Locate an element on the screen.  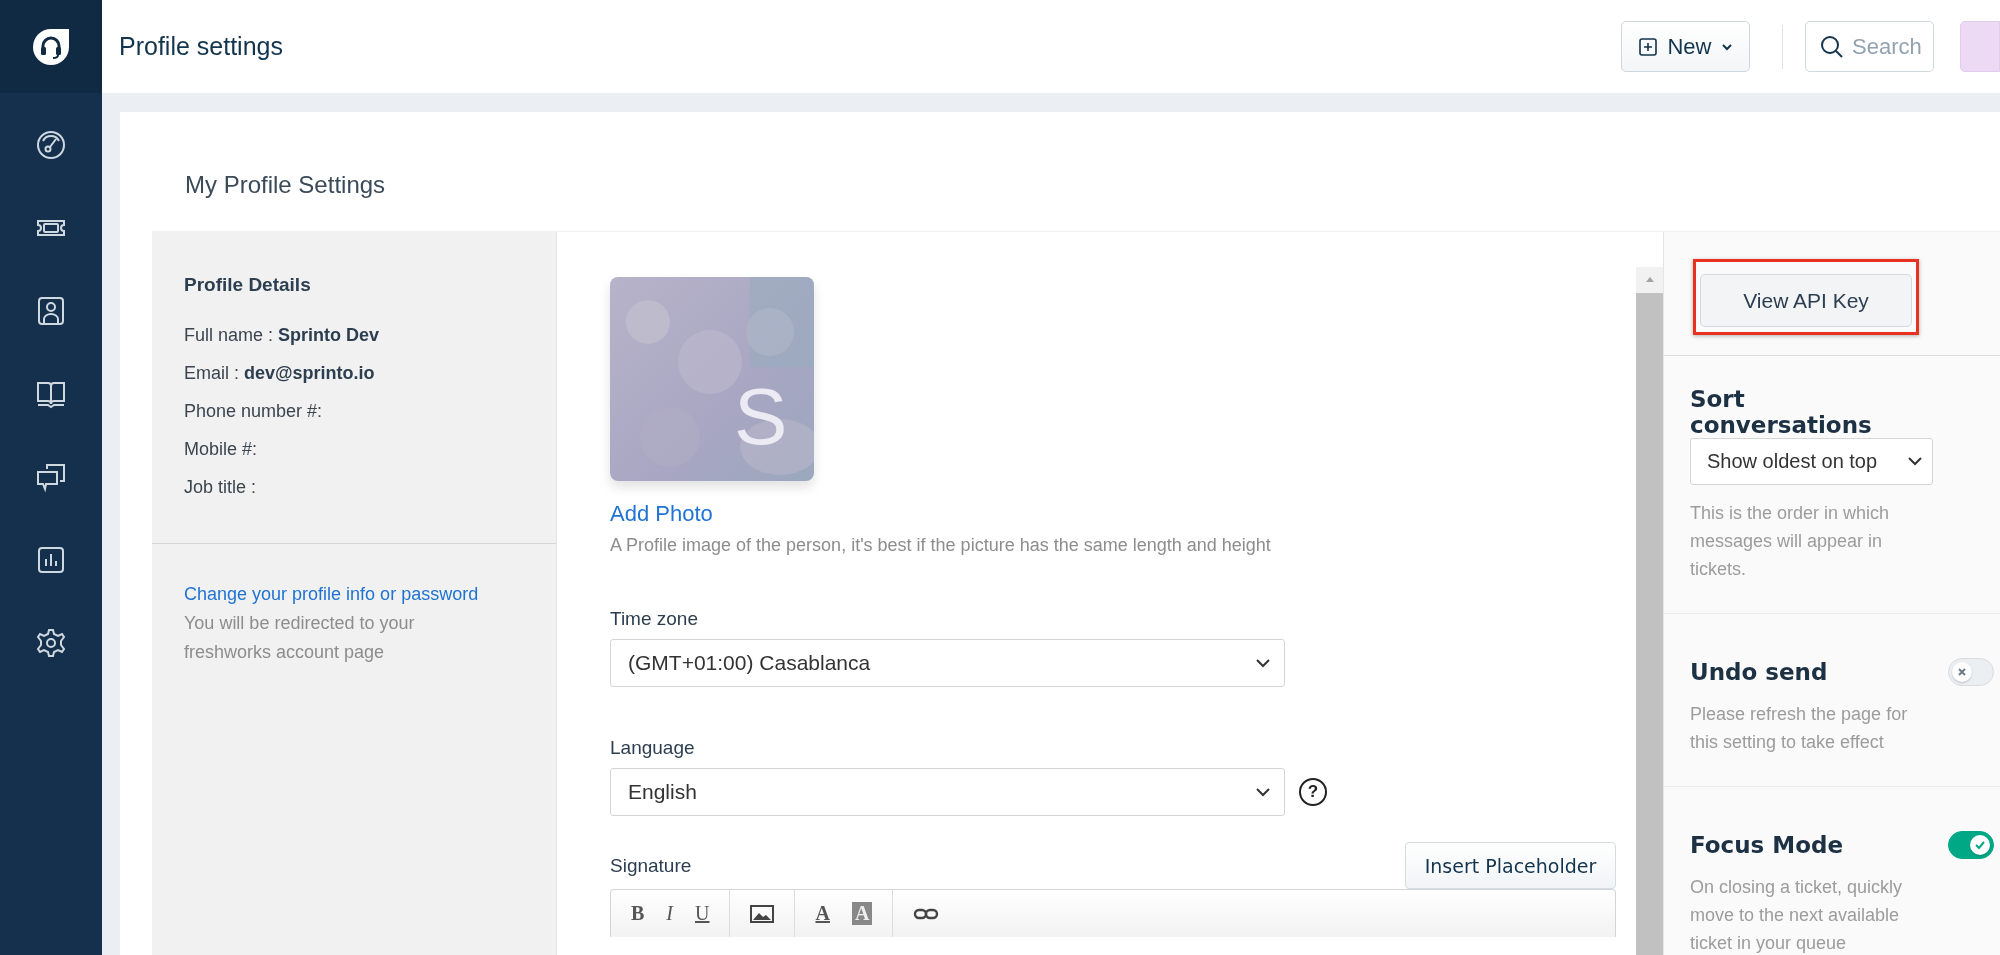
field-label: Language is located at coordinates (652, 748).